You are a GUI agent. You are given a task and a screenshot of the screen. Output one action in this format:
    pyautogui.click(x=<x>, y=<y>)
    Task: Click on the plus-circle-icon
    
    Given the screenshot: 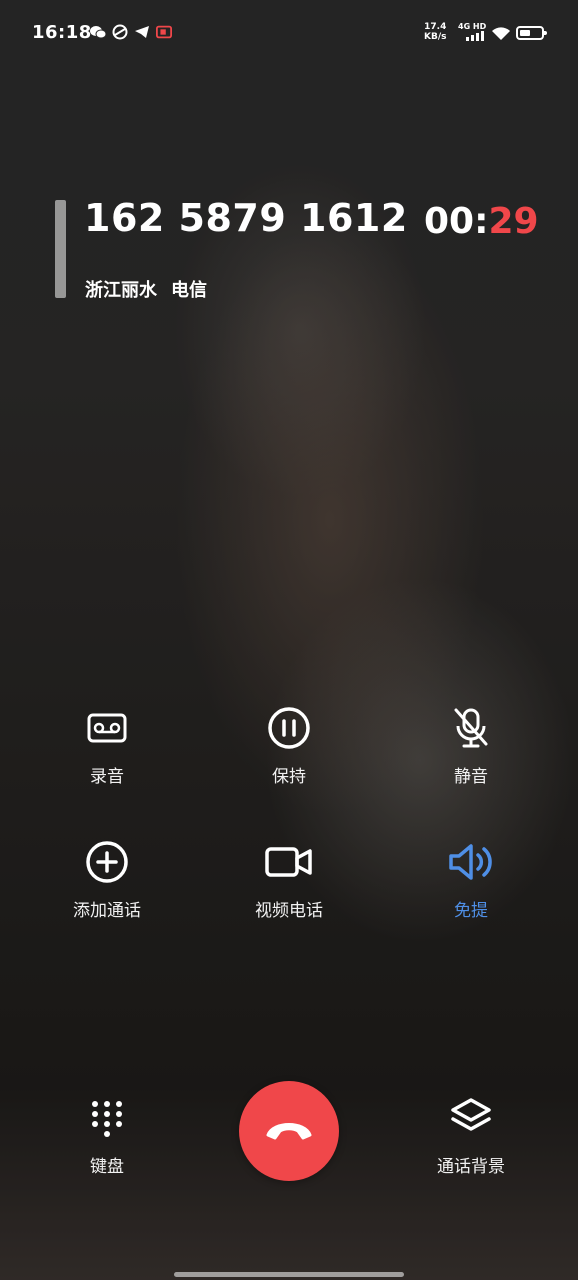 What is the action you would take?
    pyautogui.click(x=107, y=862)
    